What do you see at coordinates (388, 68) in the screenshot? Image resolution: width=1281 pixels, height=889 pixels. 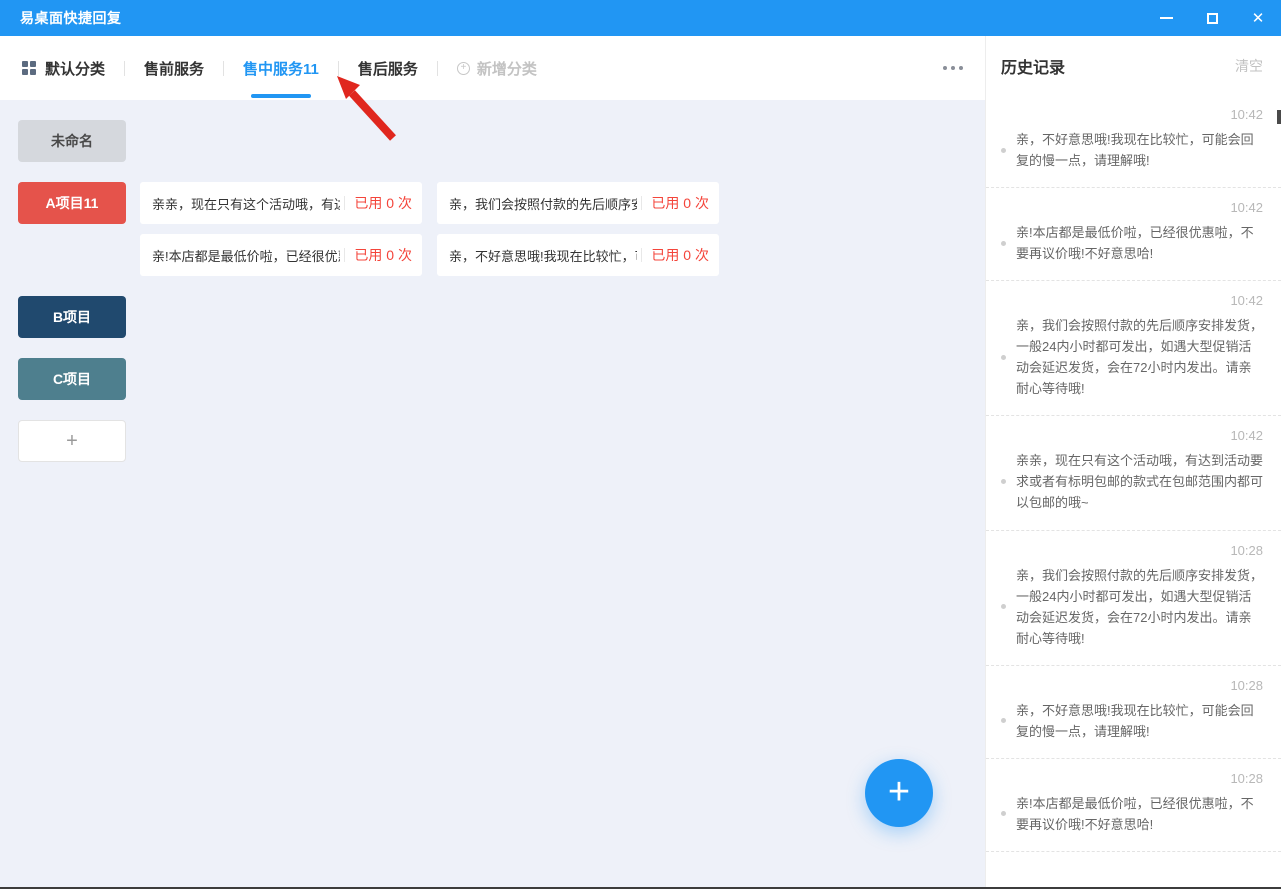 I see `tab-aftersale: 售后服务` at bounding box center [388, 68].